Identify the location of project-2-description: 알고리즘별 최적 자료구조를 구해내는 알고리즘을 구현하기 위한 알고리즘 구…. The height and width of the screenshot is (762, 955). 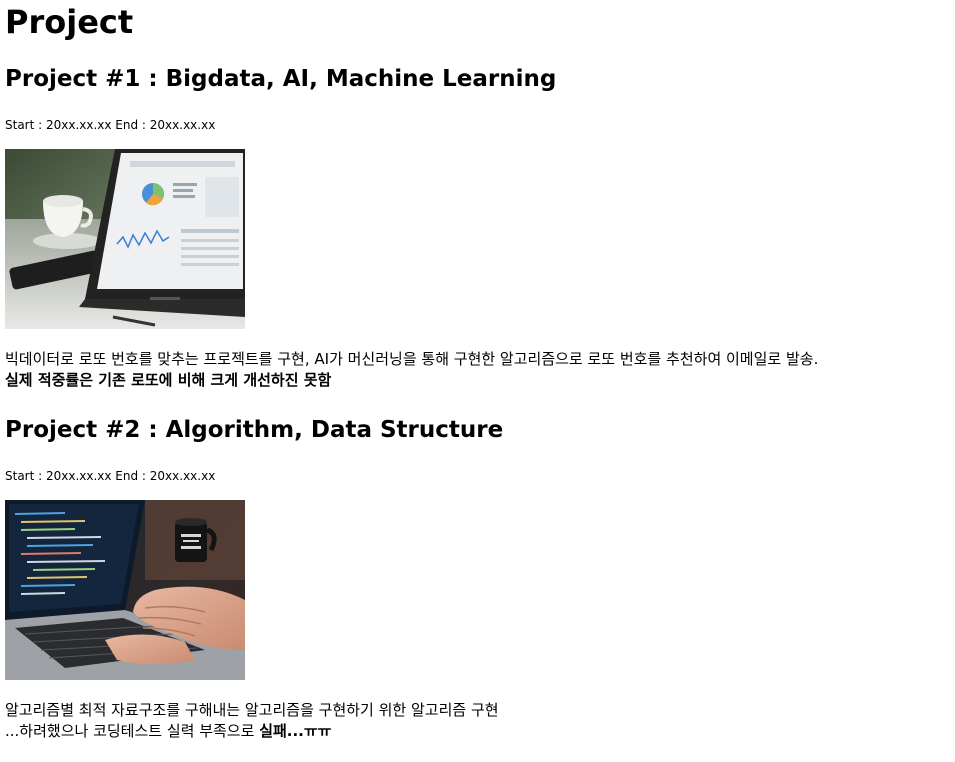
(252, 721).